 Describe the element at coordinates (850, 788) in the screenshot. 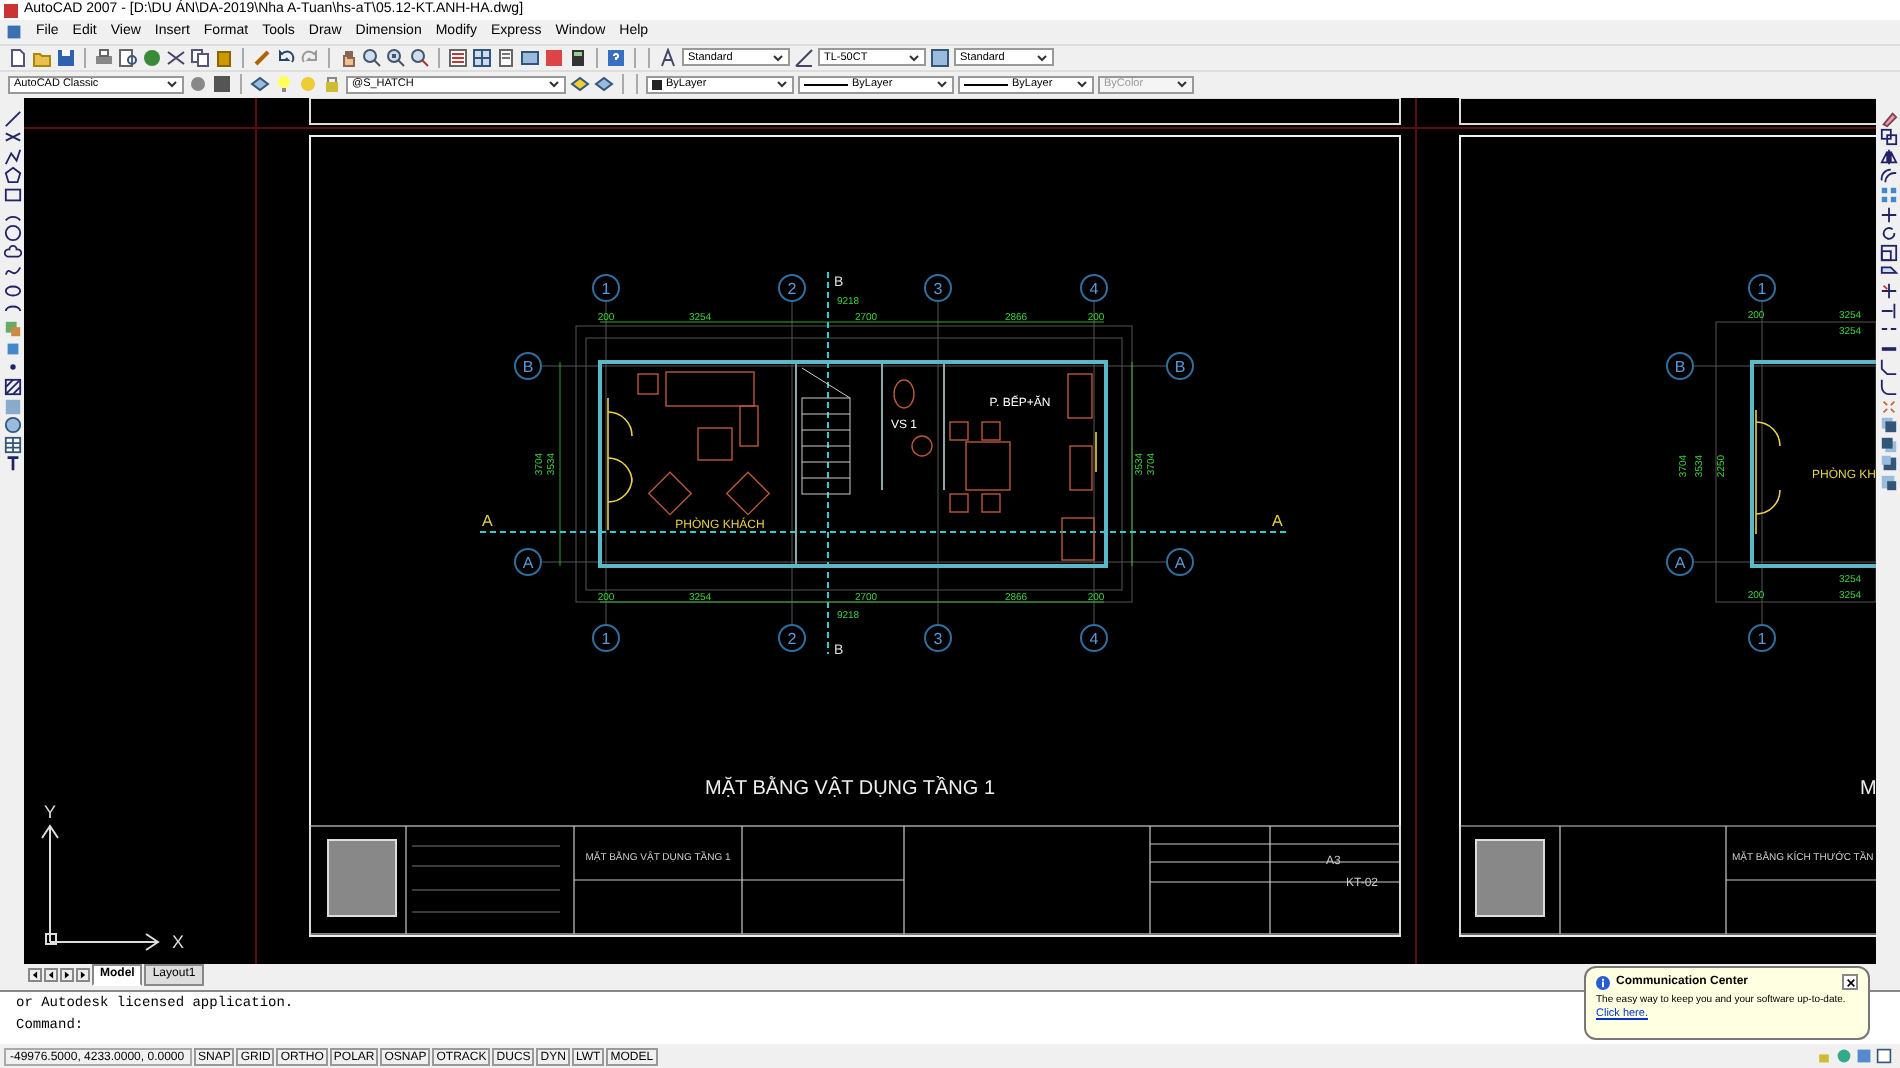

I see `drawing-title: MẶT BẰNG VẬT DỤNG TẦNG 1` at that location.